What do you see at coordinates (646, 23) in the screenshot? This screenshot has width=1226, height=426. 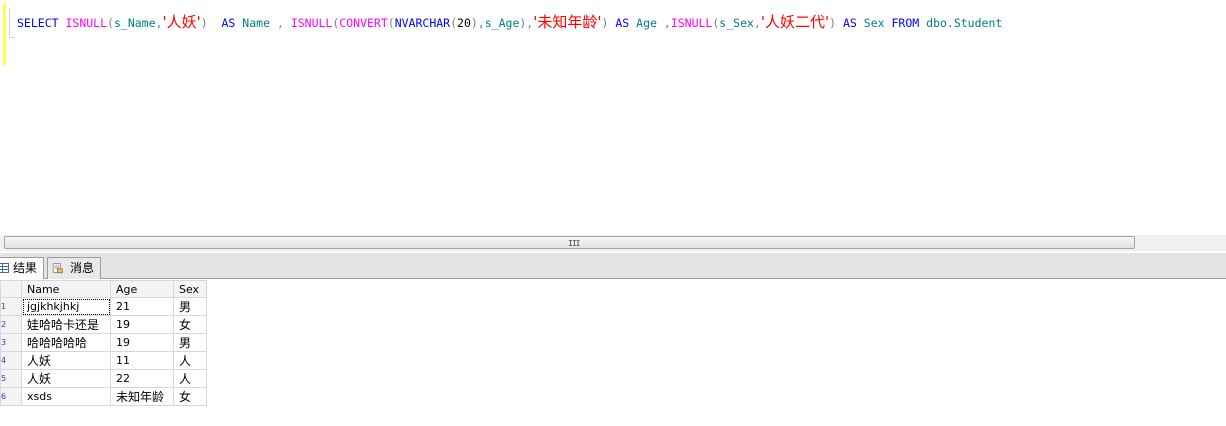 I see `alias-age: Age` at bounding box center [646, 23].